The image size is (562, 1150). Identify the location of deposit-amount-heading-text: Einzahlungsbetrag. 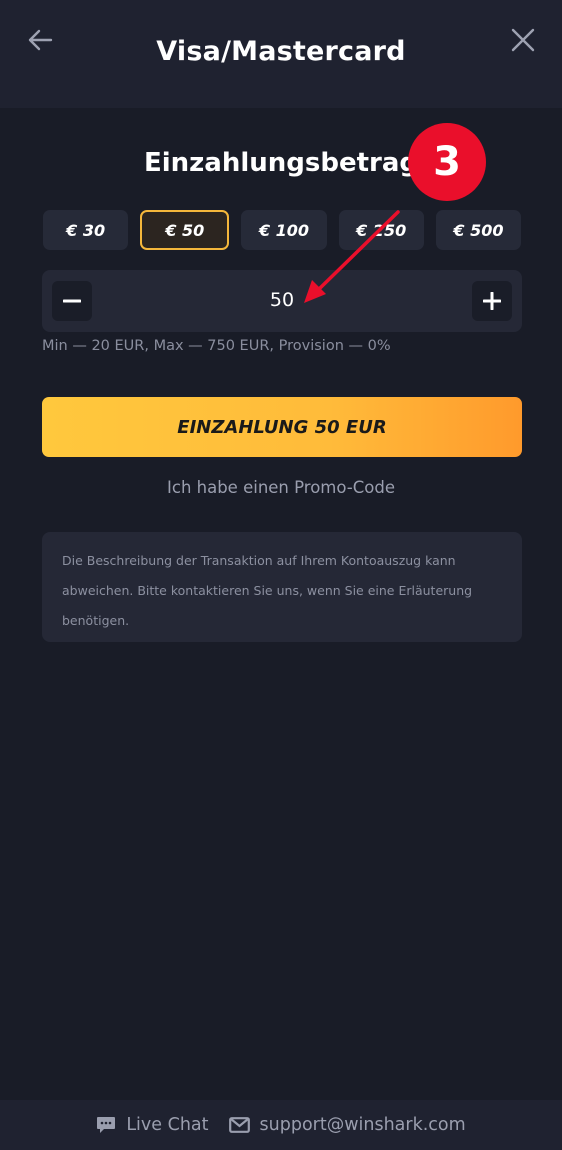
(281, 163).